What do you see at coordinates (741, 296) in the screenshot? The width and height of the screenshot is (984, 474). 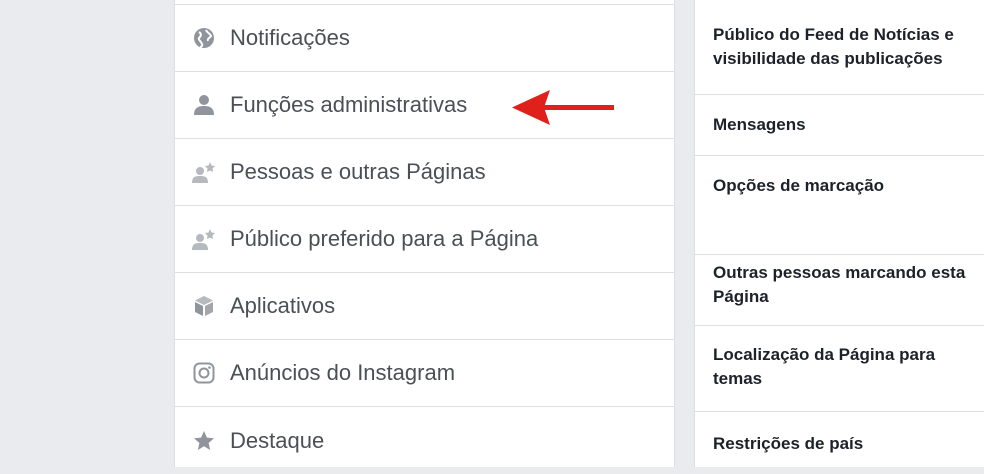 I see `setting-label-line: Página` at bounding box center [741, 296].